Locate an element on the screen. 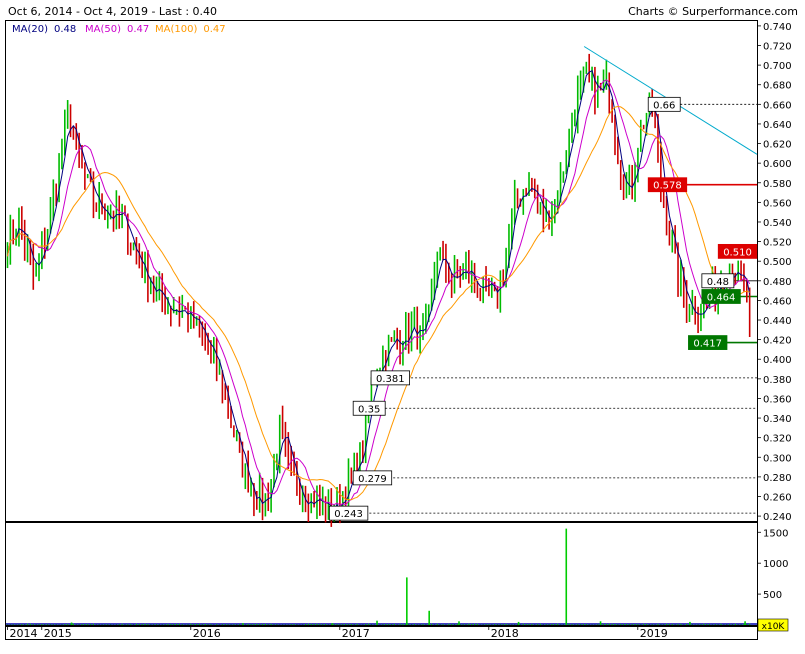  price-tick-label: 0.380 is located at coordinates (777, 380).